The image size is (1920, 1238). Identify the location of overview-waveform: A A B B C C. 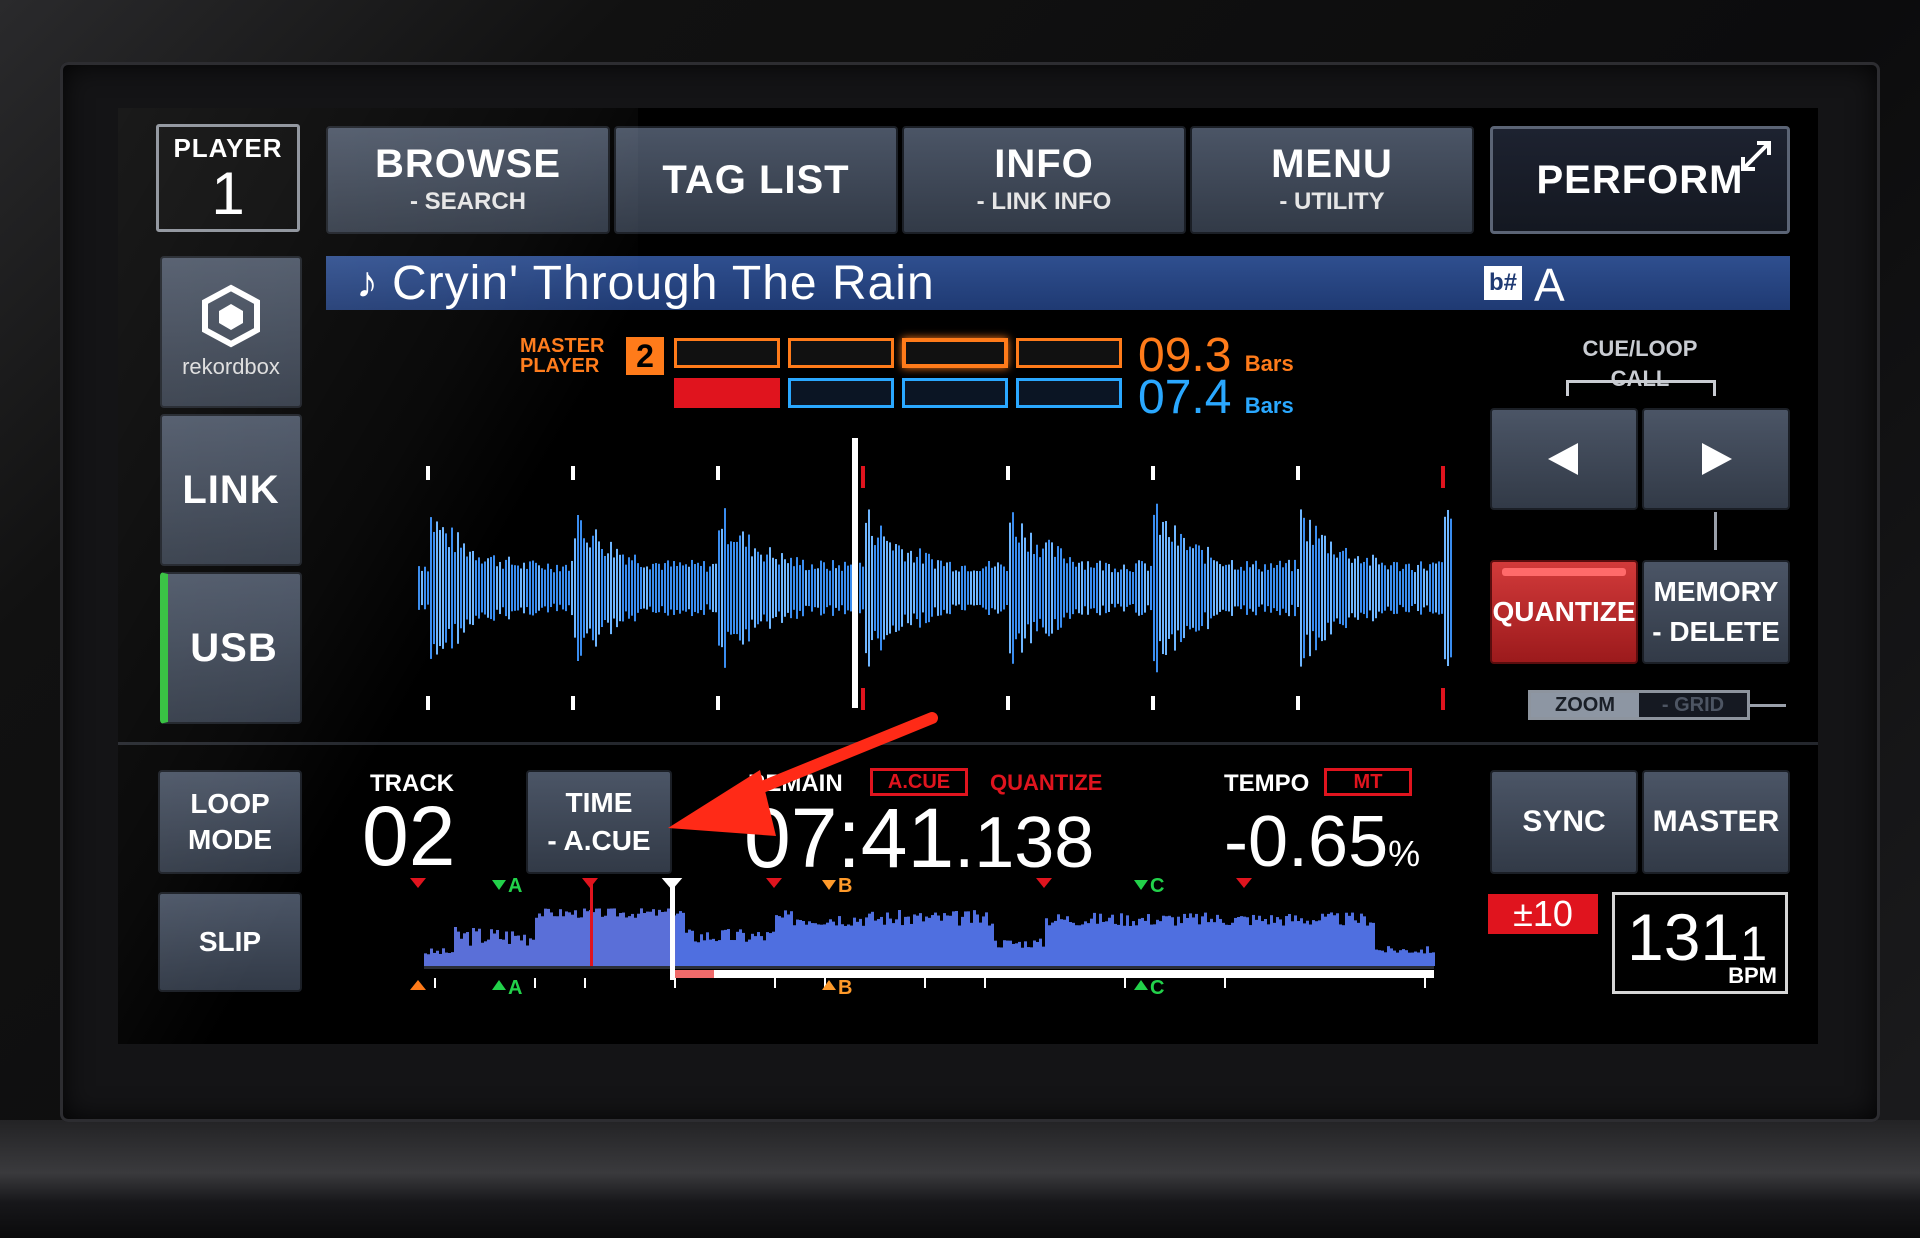
(899, 938).